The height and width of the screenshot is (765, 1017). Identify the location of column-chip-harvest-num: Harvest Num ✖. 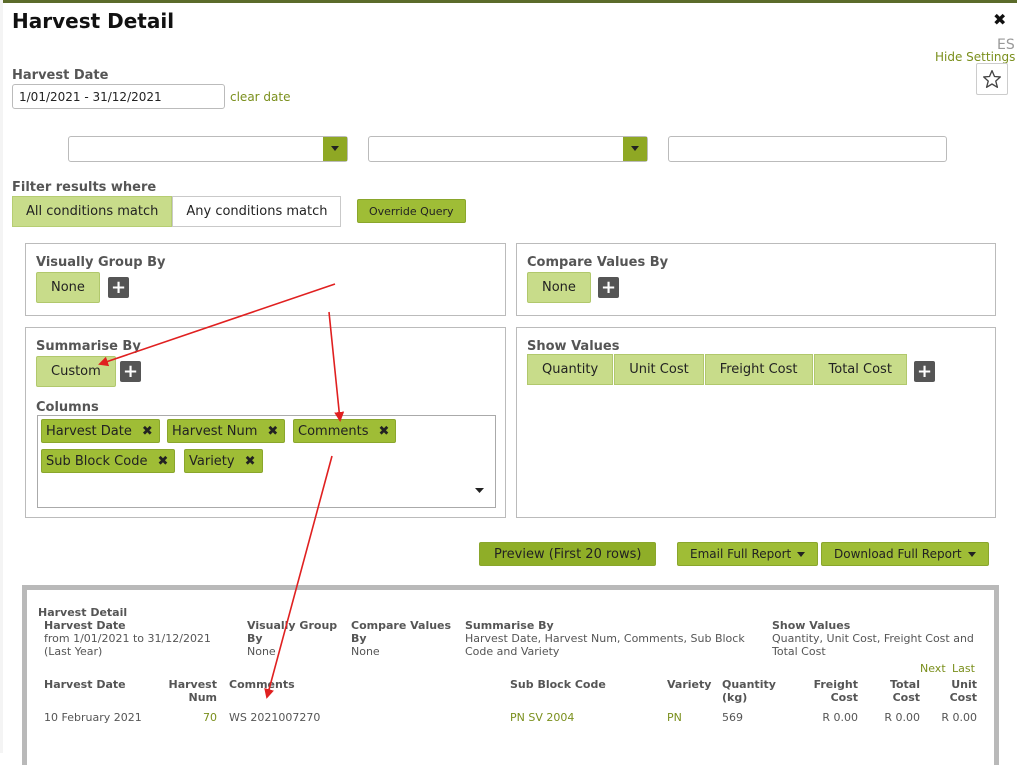
(226, 431).